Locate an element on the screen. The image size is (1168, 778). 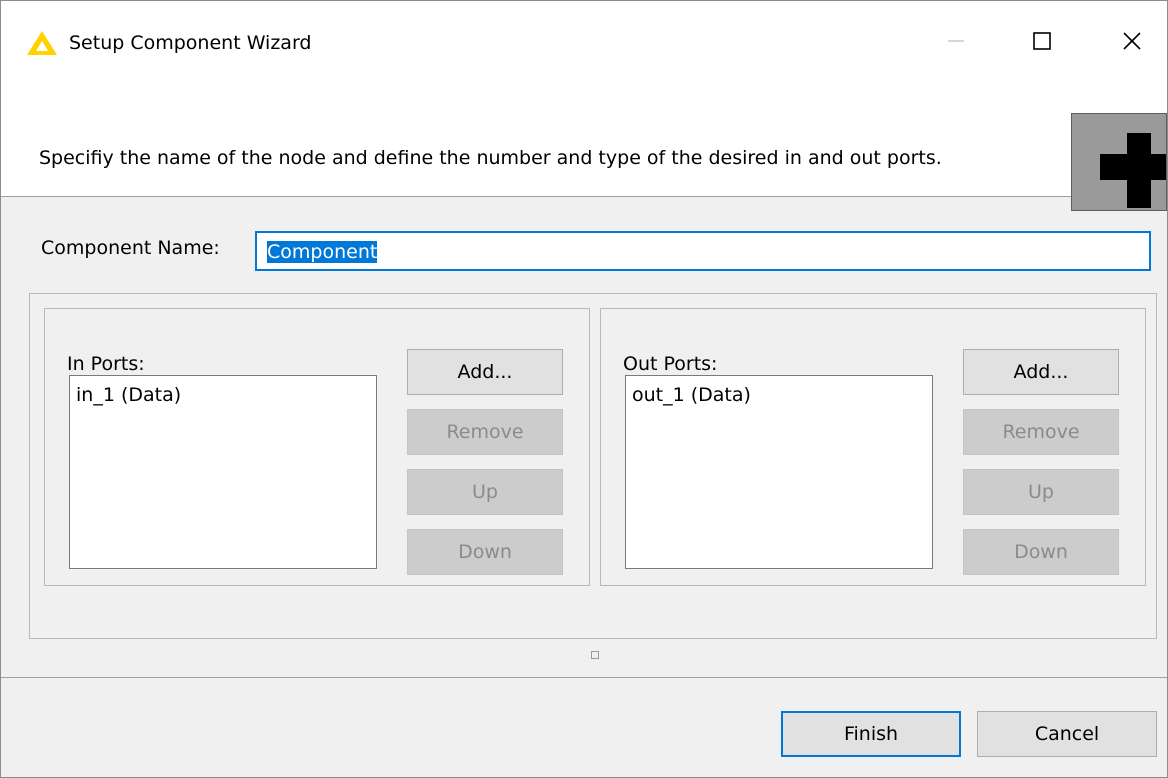
title-bar: Setup Component Wizard is located at coordinates (584, 42).